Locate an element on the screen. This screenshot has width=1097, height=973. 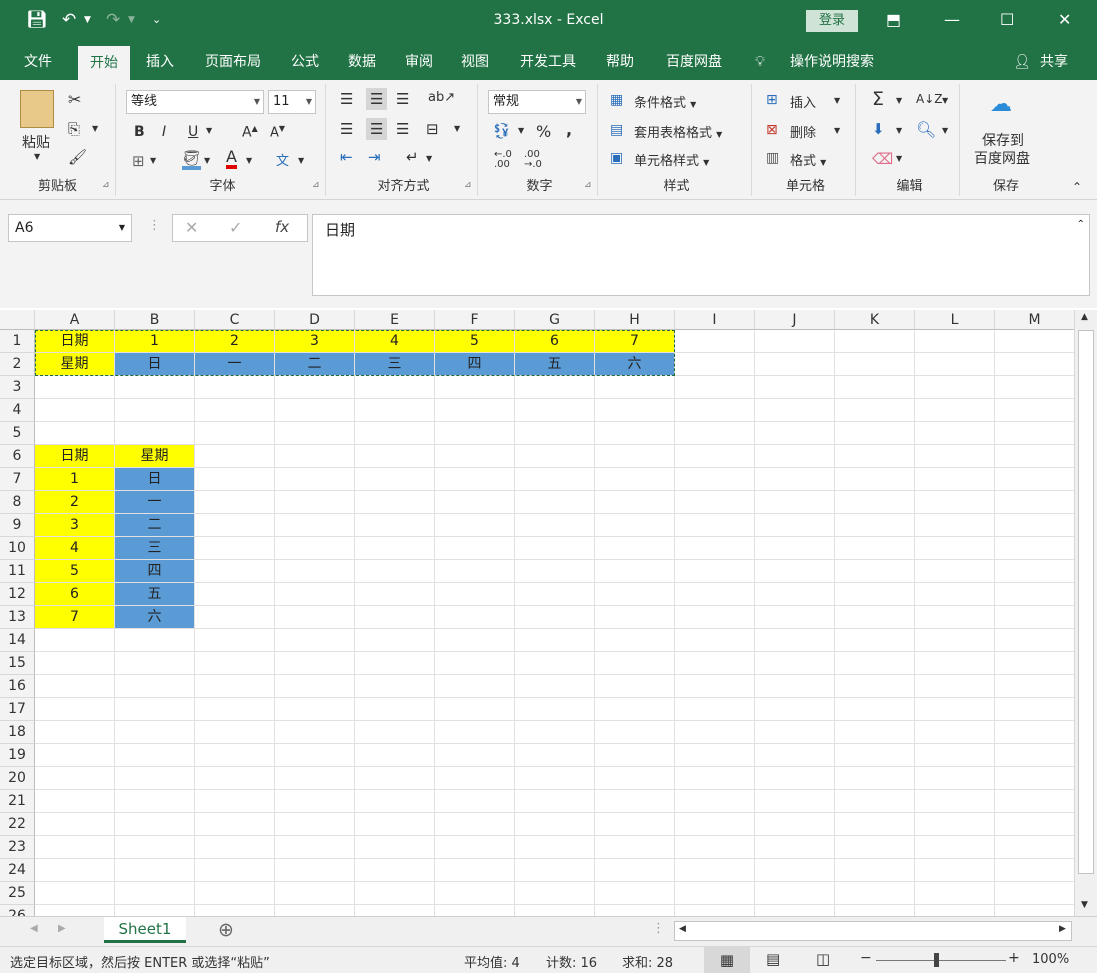
row-header: 13 is located at coordinates (17, 617).